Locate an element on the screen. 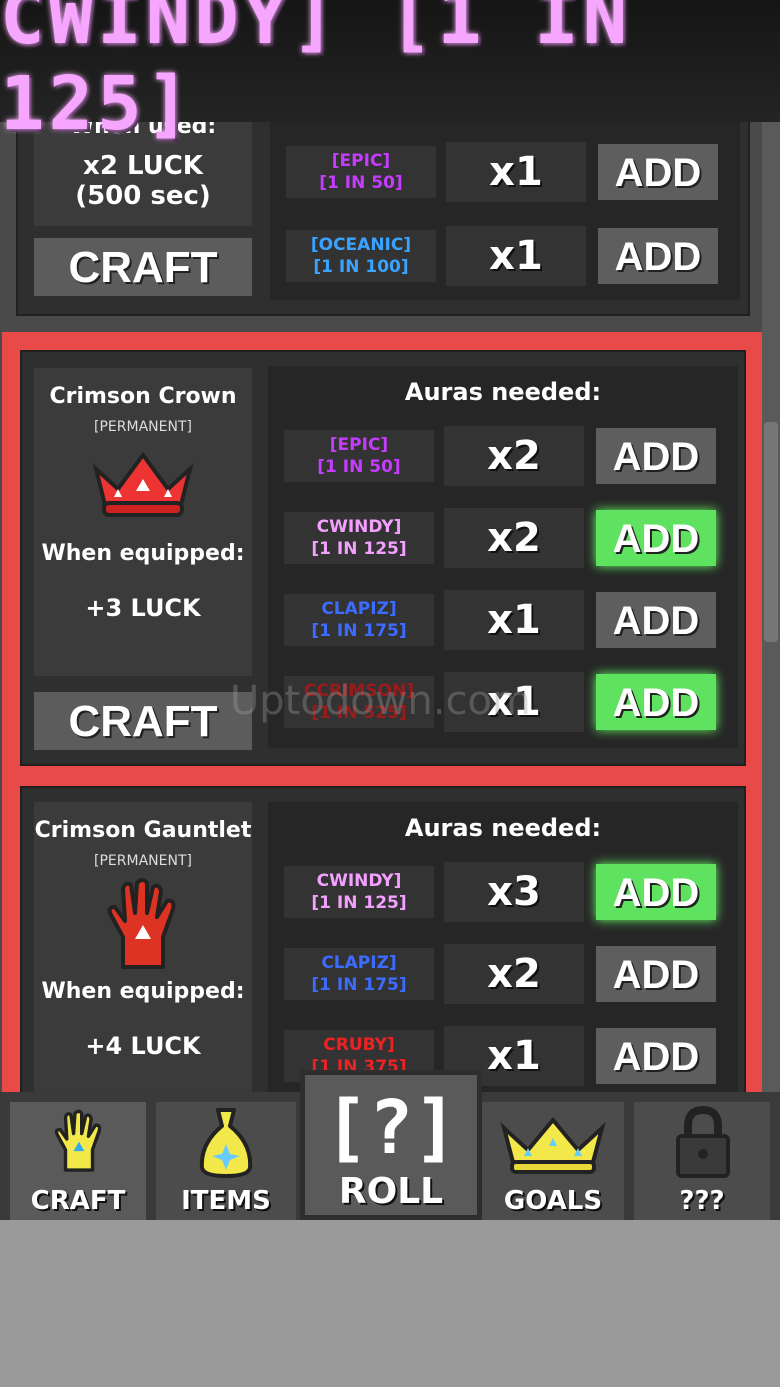  roll-label: ROLL is located at coordinates (391, 1191).